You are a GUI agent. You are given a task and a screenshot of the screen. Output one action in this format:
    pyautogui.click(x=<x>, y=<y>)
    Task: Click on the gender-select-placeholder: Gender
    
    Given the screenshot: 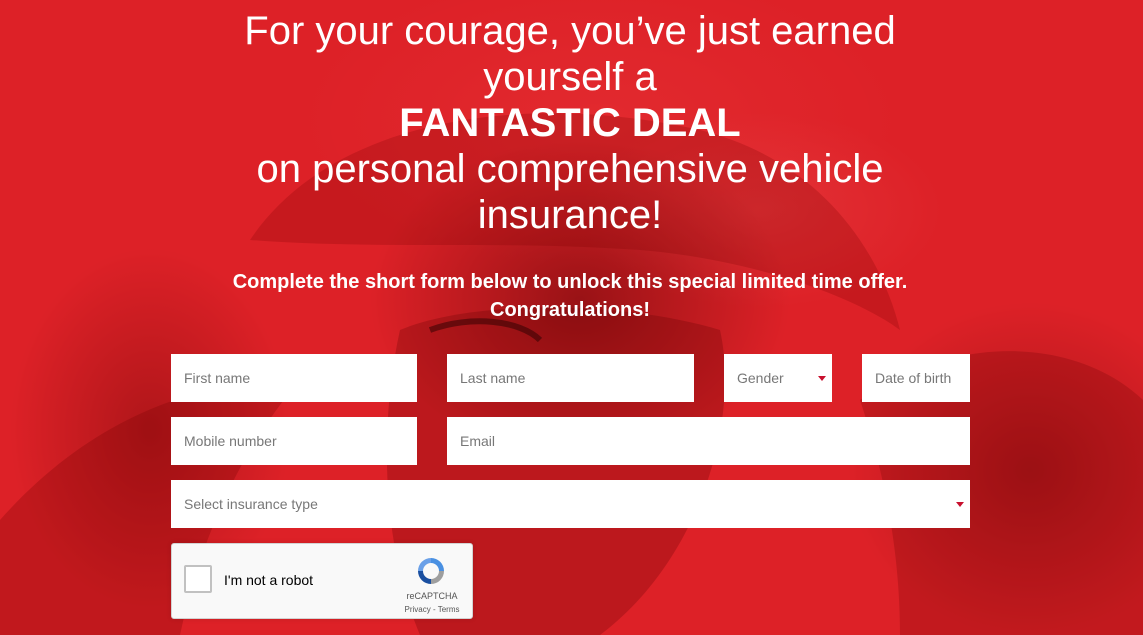 What is the action you would take?
    pyautogui.click(x=760, y=378)
    